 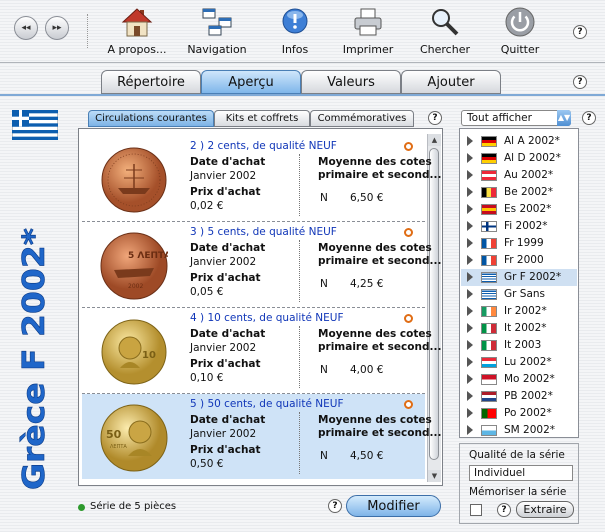 What do you see at coordinates (476, 510) in the screenshot?
I see `memorize-checkbox` at bounding box center [476, 510].